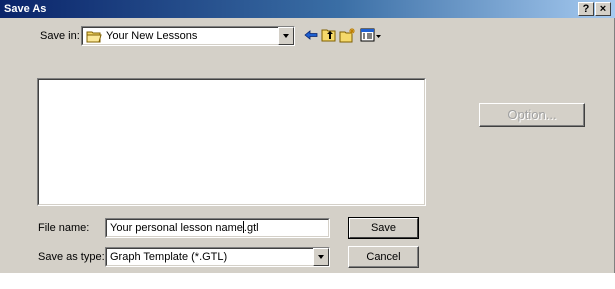  What do you see at coordinates (348, 35) in the screenshot?
I see `new-folder-icon` at bounding box center [348, 35].